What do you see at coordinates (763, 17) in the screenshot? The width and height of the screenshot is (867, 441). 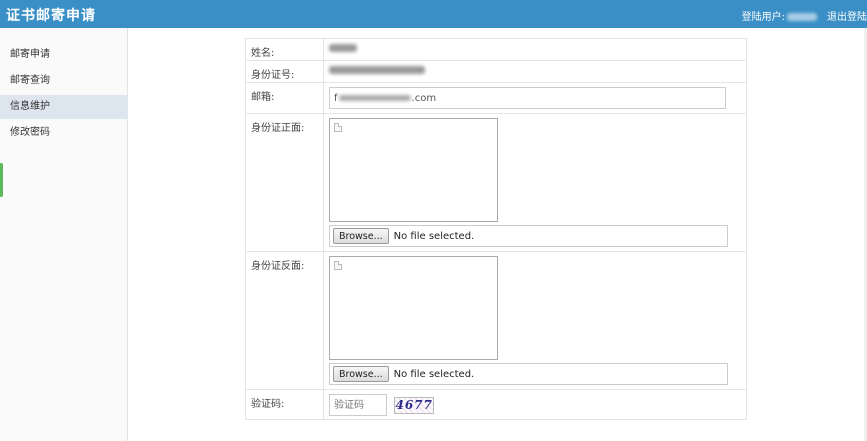 I see `logged-in-user-label: 登陆用户:` at bounding box center [763, 17].